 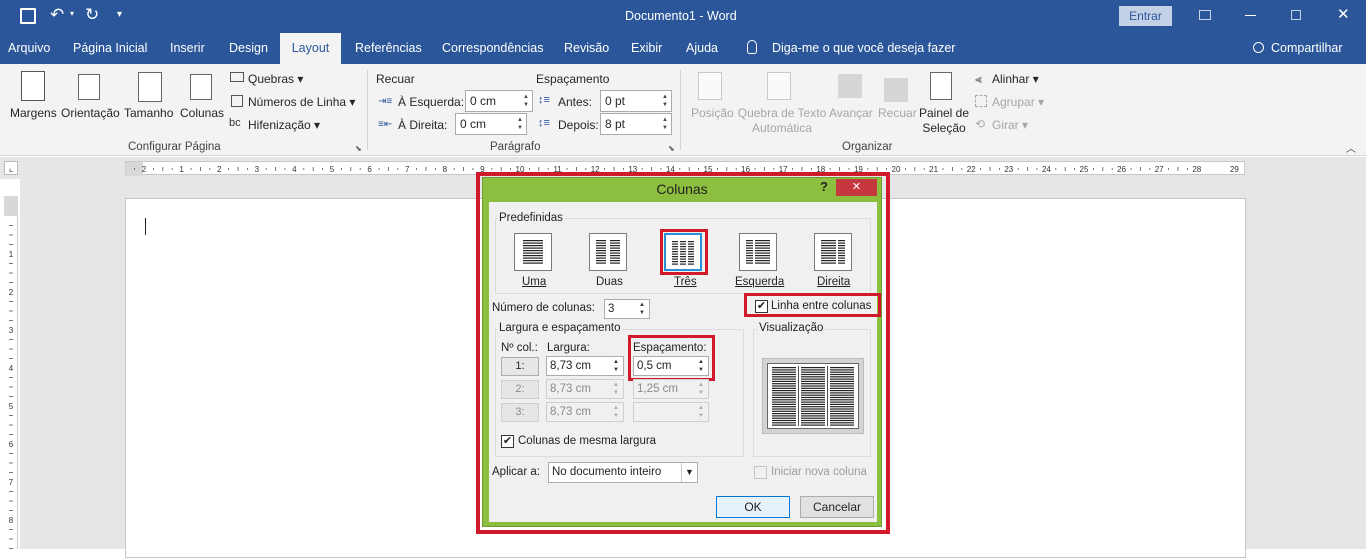 I want to click on tab-pagina-inicial: Página Inicial, so click(x=110, y=48).